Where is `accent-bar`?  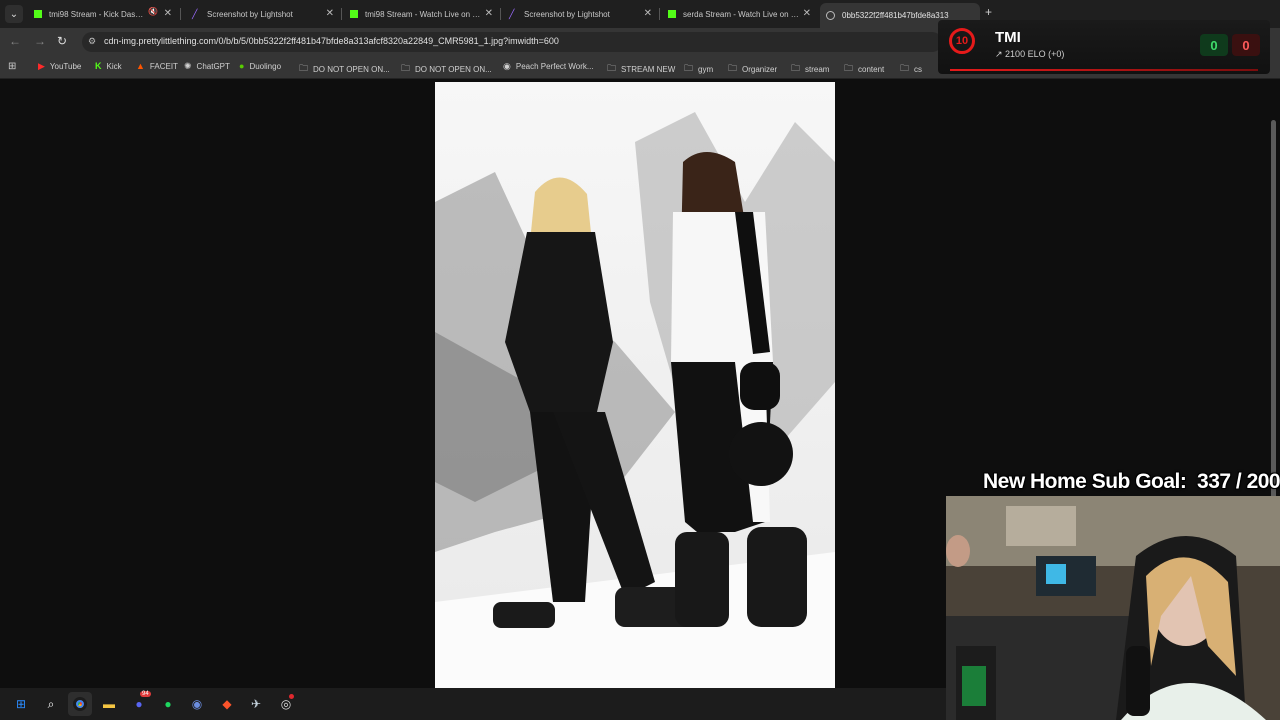
accent-bar is located at coordinates (1104, 70).